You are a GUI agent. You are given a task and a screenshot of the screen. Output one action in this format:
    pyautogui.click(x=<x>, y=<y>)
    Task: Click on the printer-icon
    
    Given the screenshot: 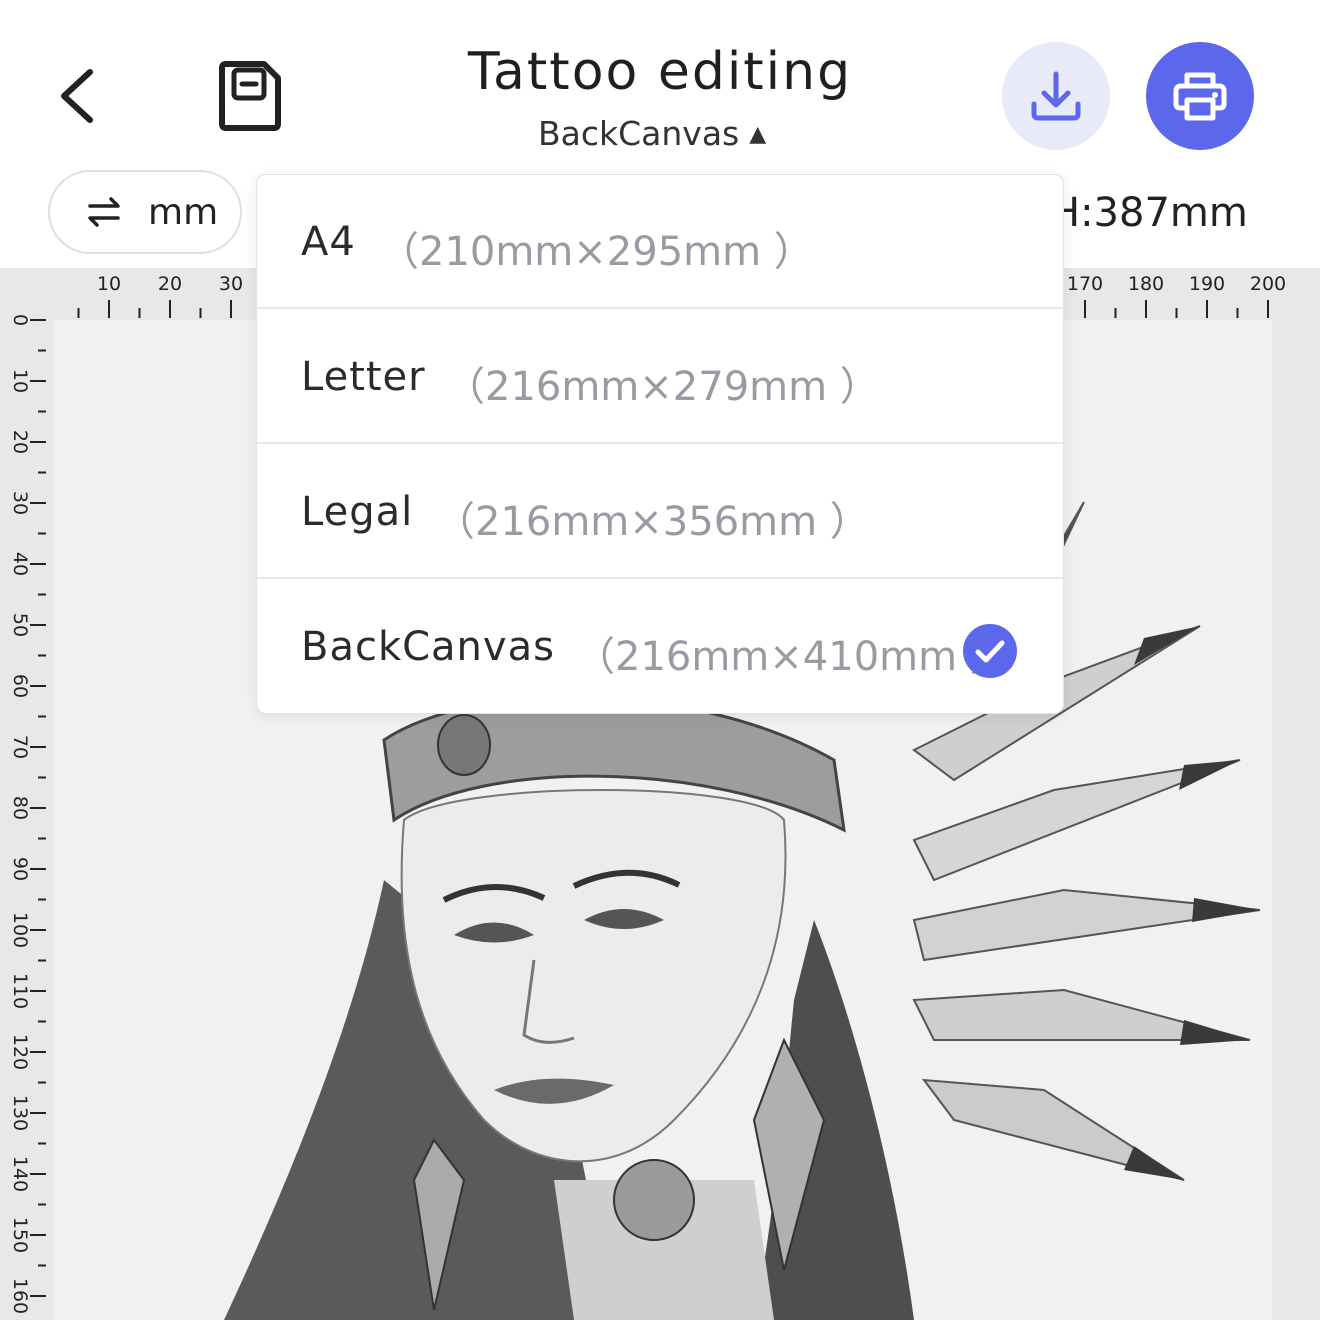 What is the action you would take?
    pyautogui.click(x=1200, y=96)
    